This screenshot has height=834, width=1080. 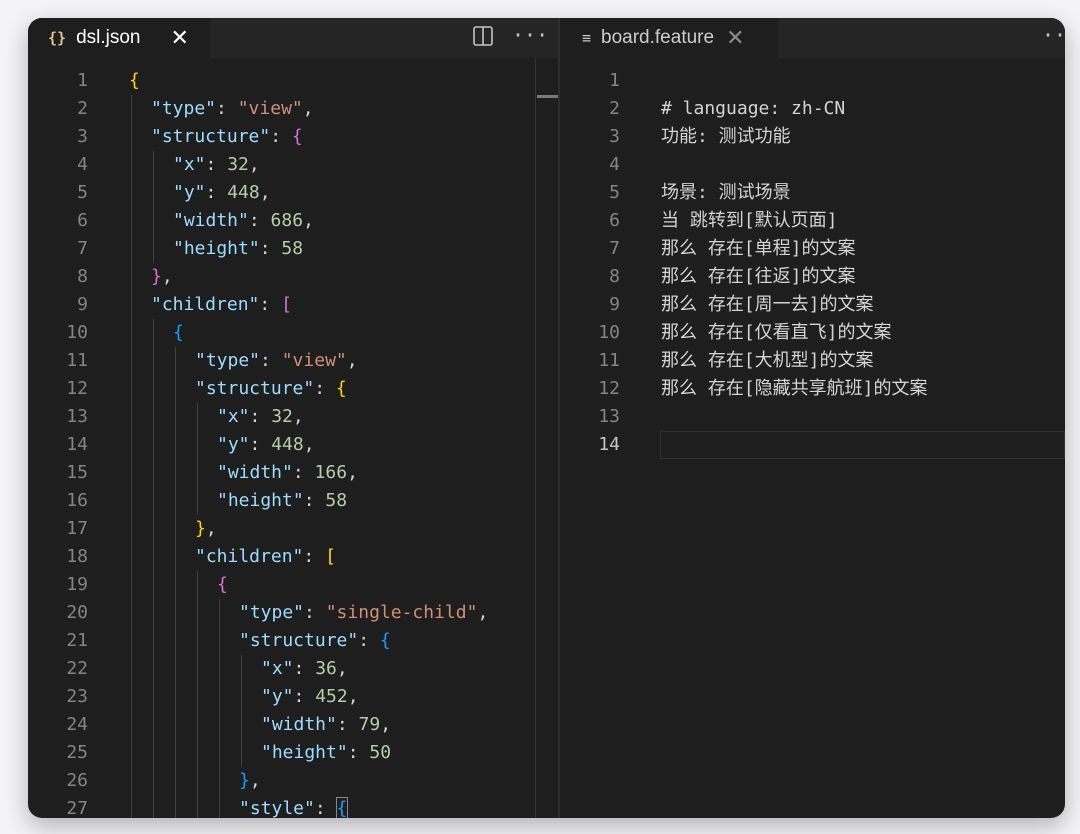 I want to click on feature-line: 2 # language: zh-CN, so click(x=812, y=109).